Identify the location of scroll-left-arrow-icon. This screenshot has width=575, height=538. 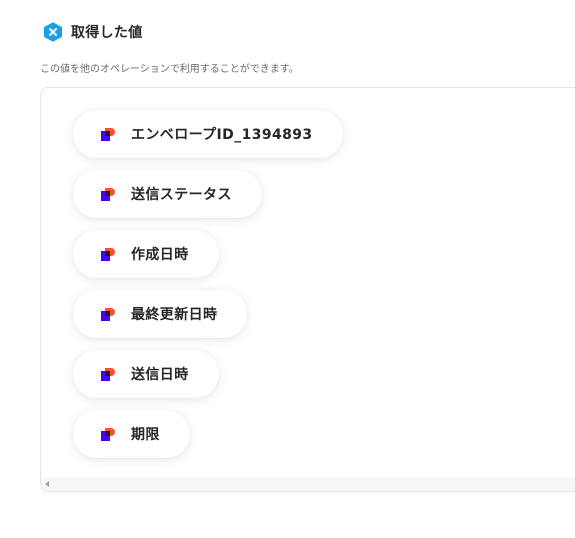
(47, 484).